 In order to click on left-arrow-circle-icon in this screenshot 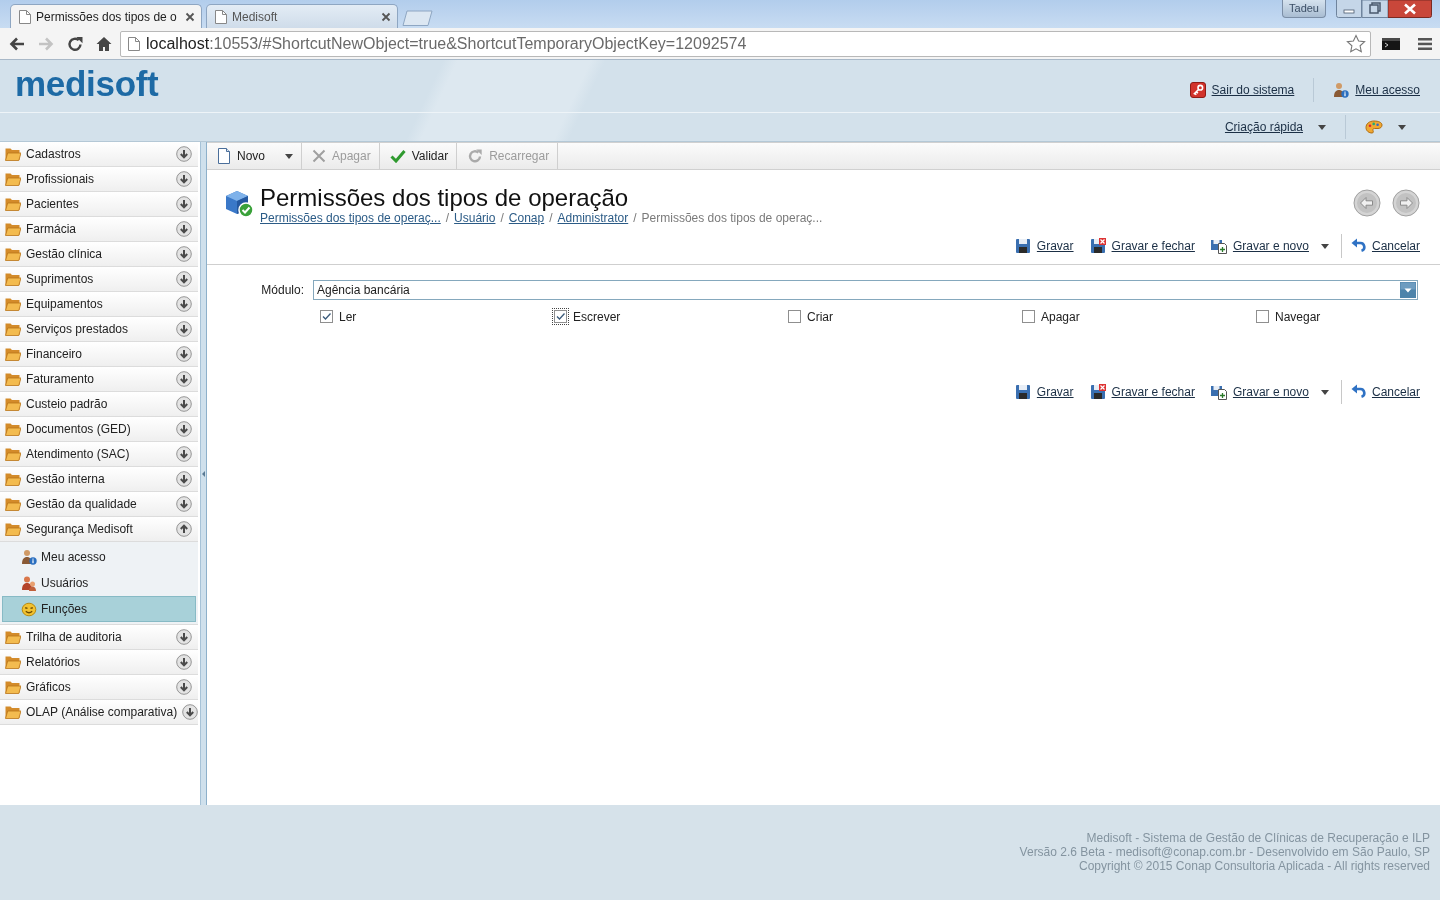, I will do `click(1367, 203)`.